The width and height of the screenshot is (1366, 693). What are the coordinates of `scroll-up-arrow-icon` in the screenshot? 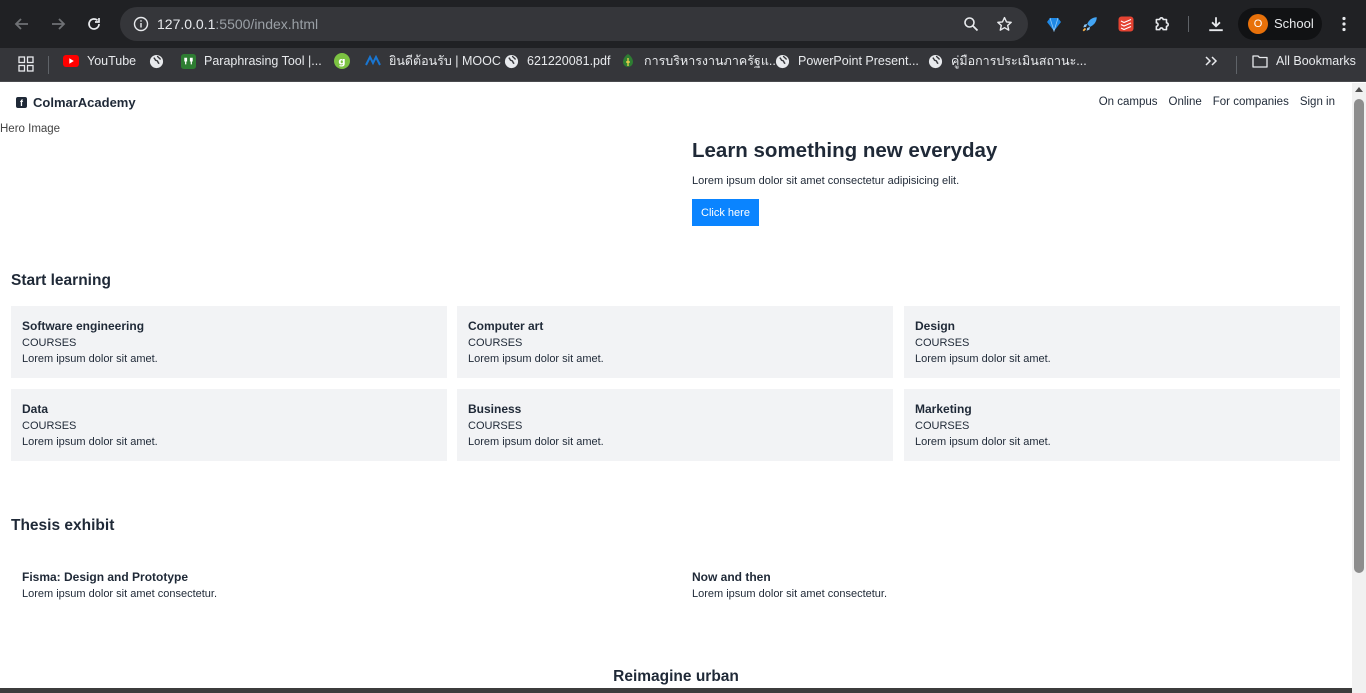 It's located at (1359, 89).